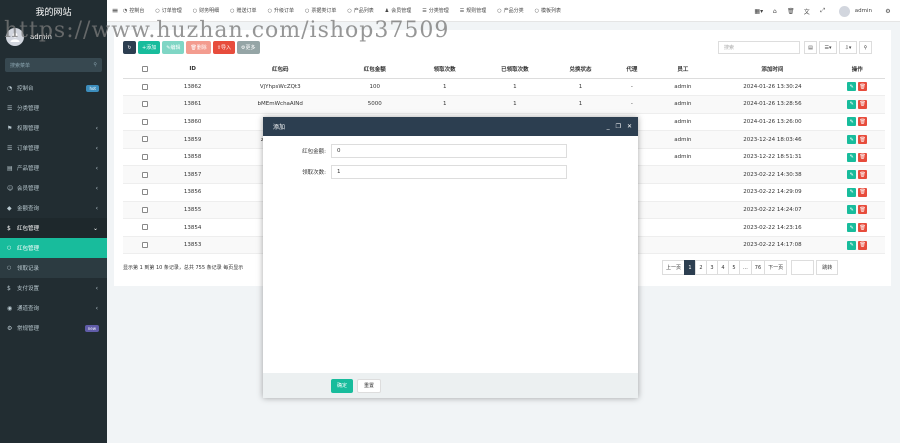 Image resolution: width=900 pixels, height=443 pixels. Describe the element at coordinates (398, 11) in the screenshot. I see `top-nav-item: ♟ 会员管理` at that location.